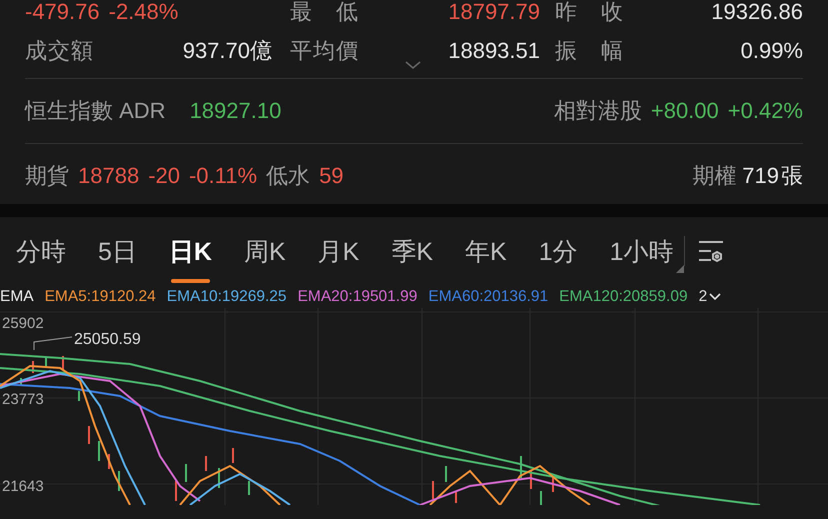 The height and width of the screenshot is (519, 828). What do you see at coordinates (265, 251) in the screenshot?
I see `period-tab: 周K` at bounding box center [265, 251].